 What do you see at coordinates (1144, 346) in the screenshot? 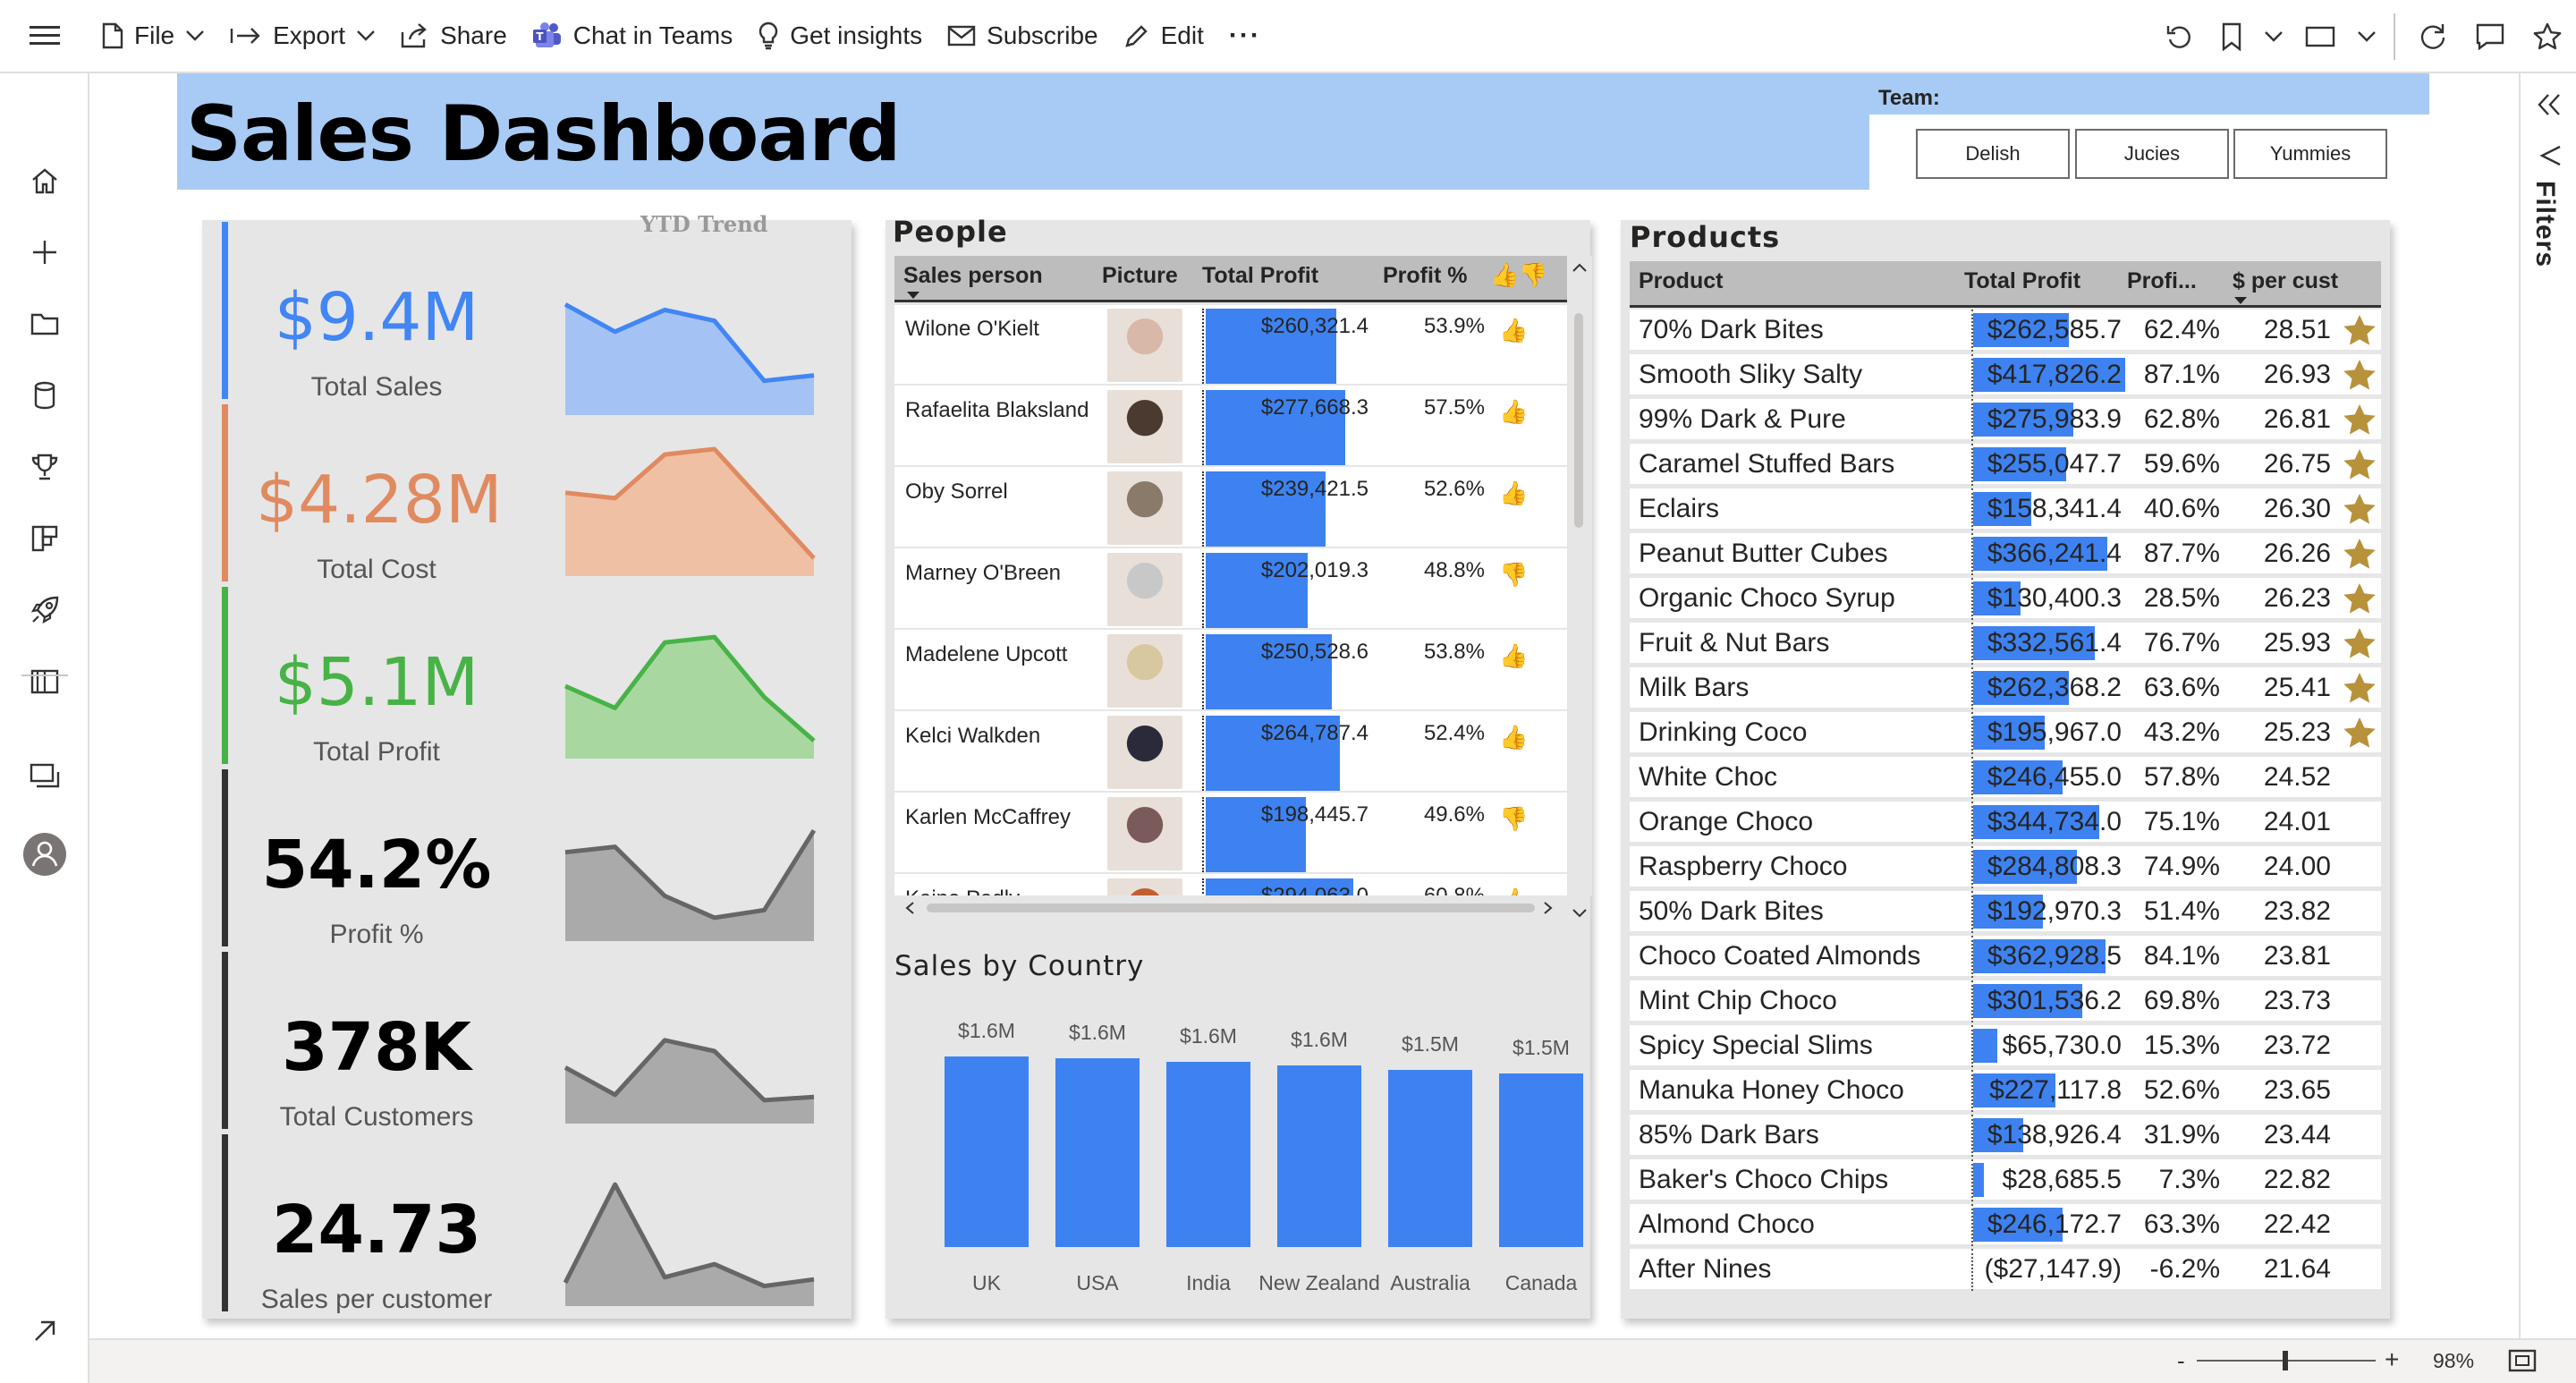
I see `person-picture` at bounding box center [1144, 346].